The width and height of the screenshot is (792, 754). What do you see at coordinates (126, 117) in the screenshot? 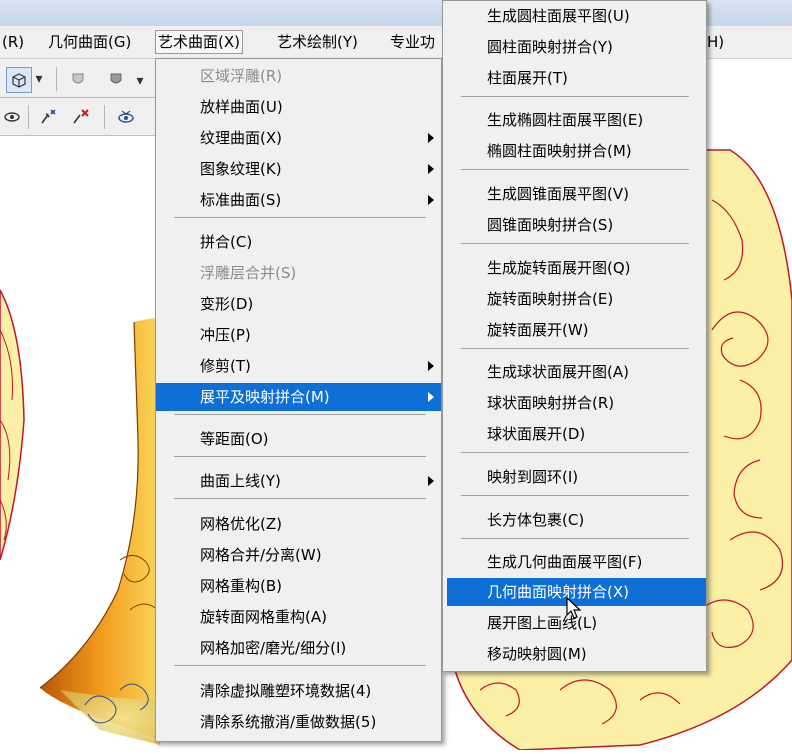
I see `view-eye-icon` at bounding box center [126, 117].